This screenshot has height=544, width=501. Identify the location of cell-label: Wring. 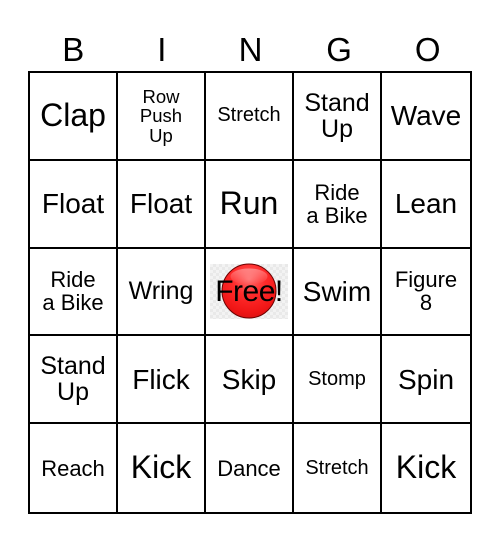
(161, 291).